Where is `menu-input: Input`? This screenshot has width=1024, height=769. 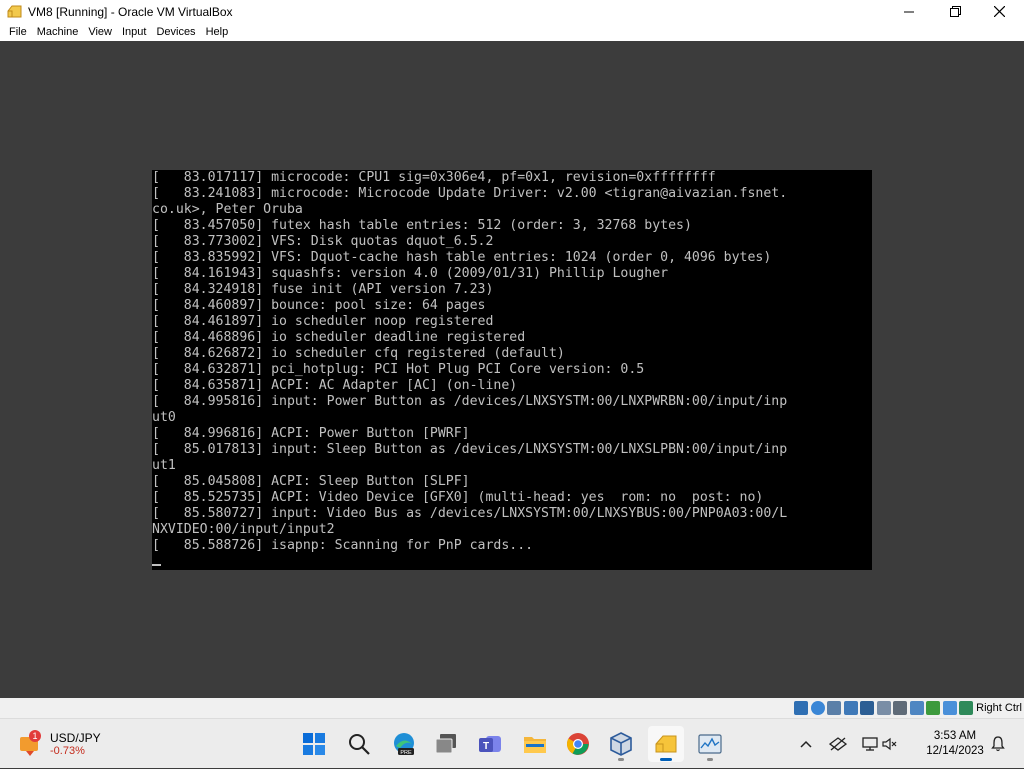
menu-input: Input is located at coordinates (134, 32).